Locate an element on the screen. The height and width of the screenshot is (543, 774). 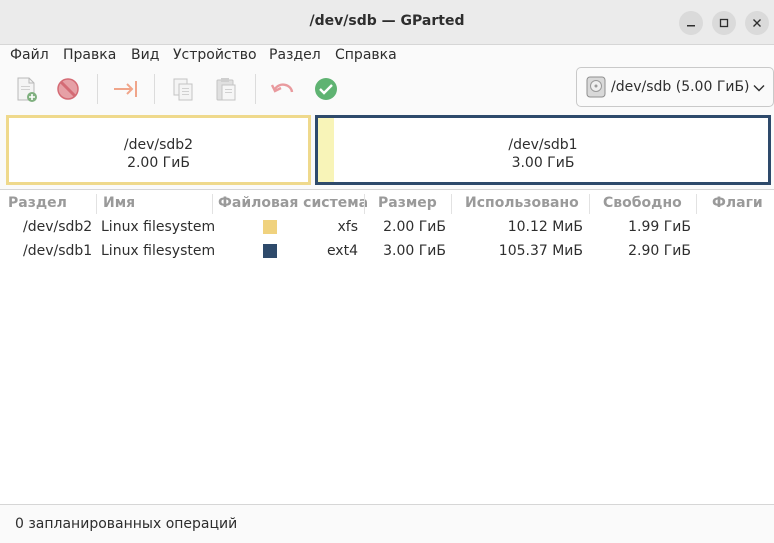
column-header-filesystem: Файловая система is located at coordinates (293, 203).